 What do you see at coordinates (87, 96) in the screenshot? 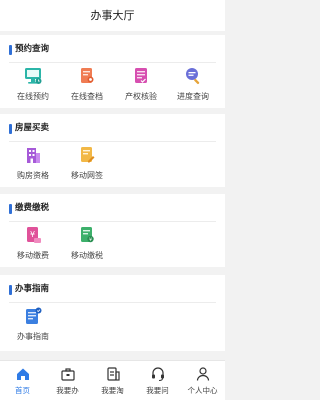
I see `item-label: 在线查档` at bounding box center [87, 96].